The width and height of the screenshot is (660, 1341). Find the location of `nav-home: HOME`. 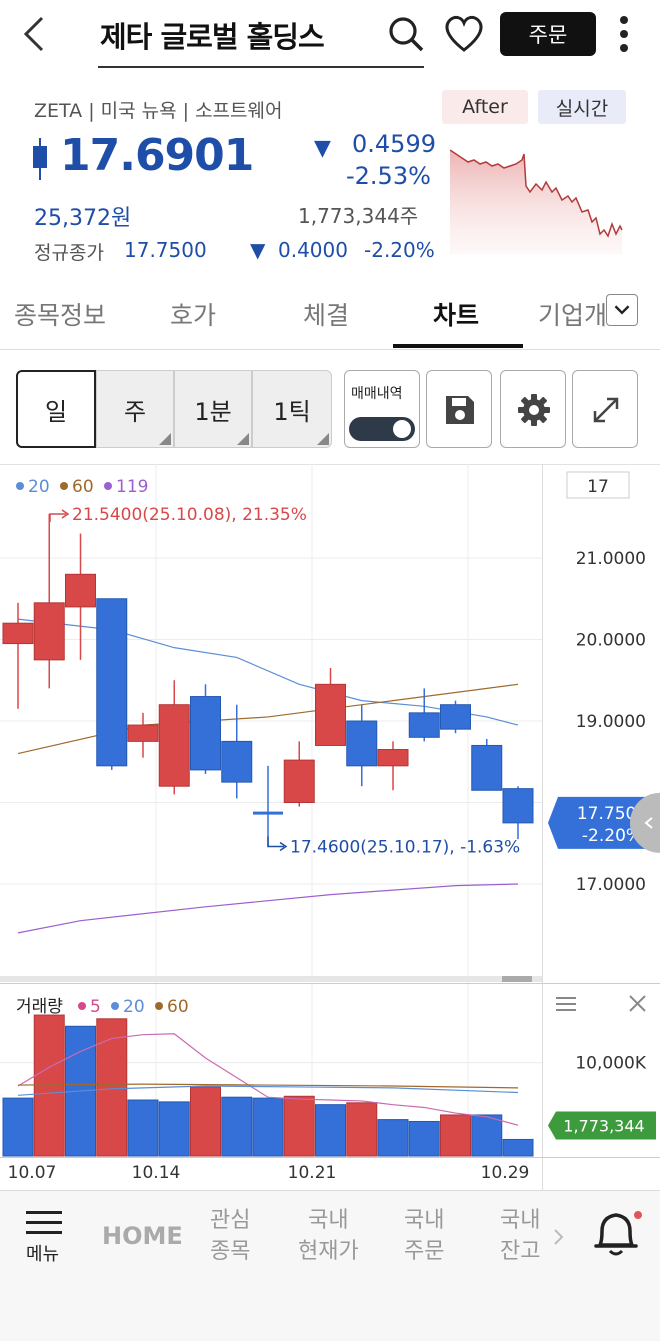

nav-home: HOME is located at coordinates (142, 1236).